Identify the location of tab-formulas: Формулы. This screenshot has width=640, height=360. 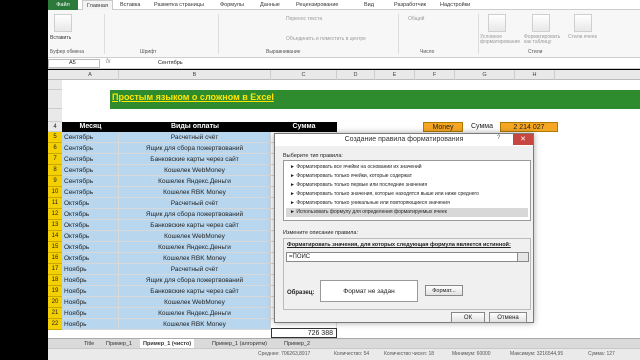
(232, 5).